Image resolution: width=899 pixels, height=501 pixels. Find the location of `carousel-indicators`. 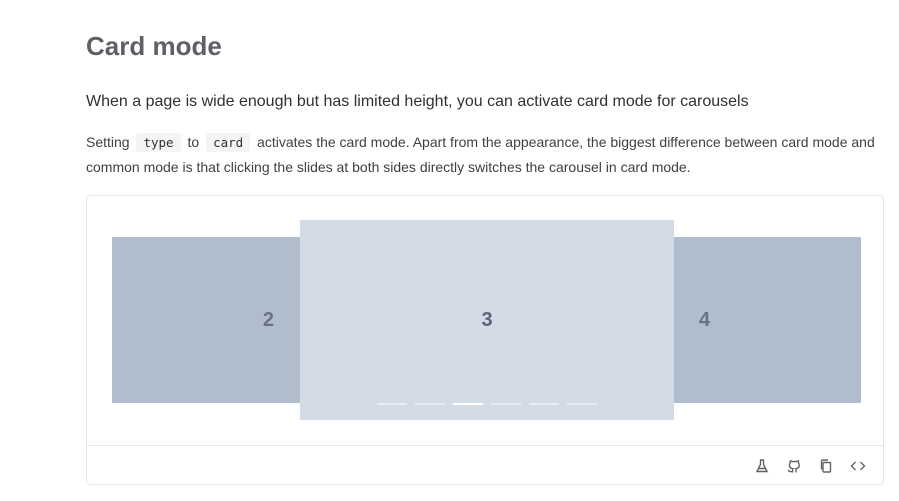

carousel-indicators is located at coordinates (486, 404).